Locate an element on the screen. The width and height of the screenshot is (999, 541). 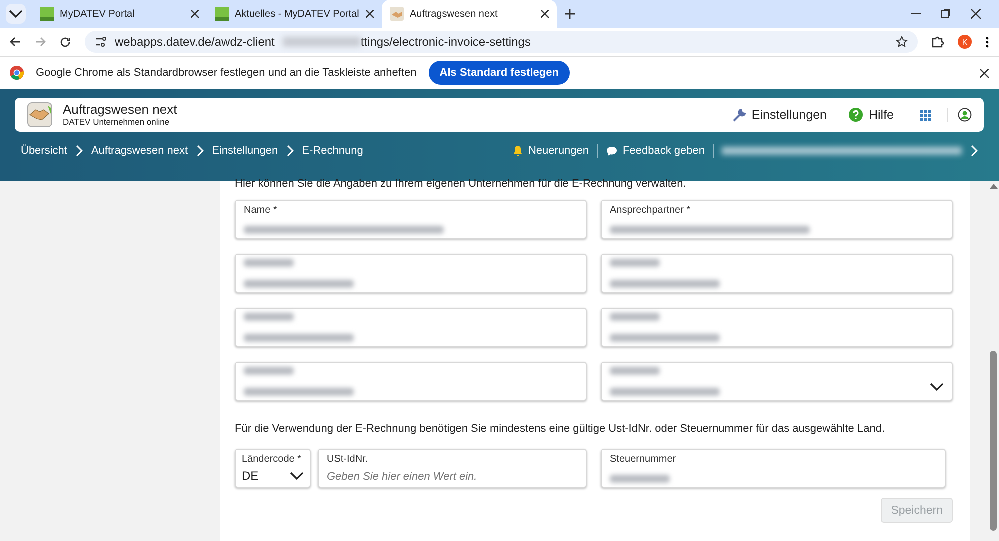
app-grid-icon is located at coordinates (925, 115).